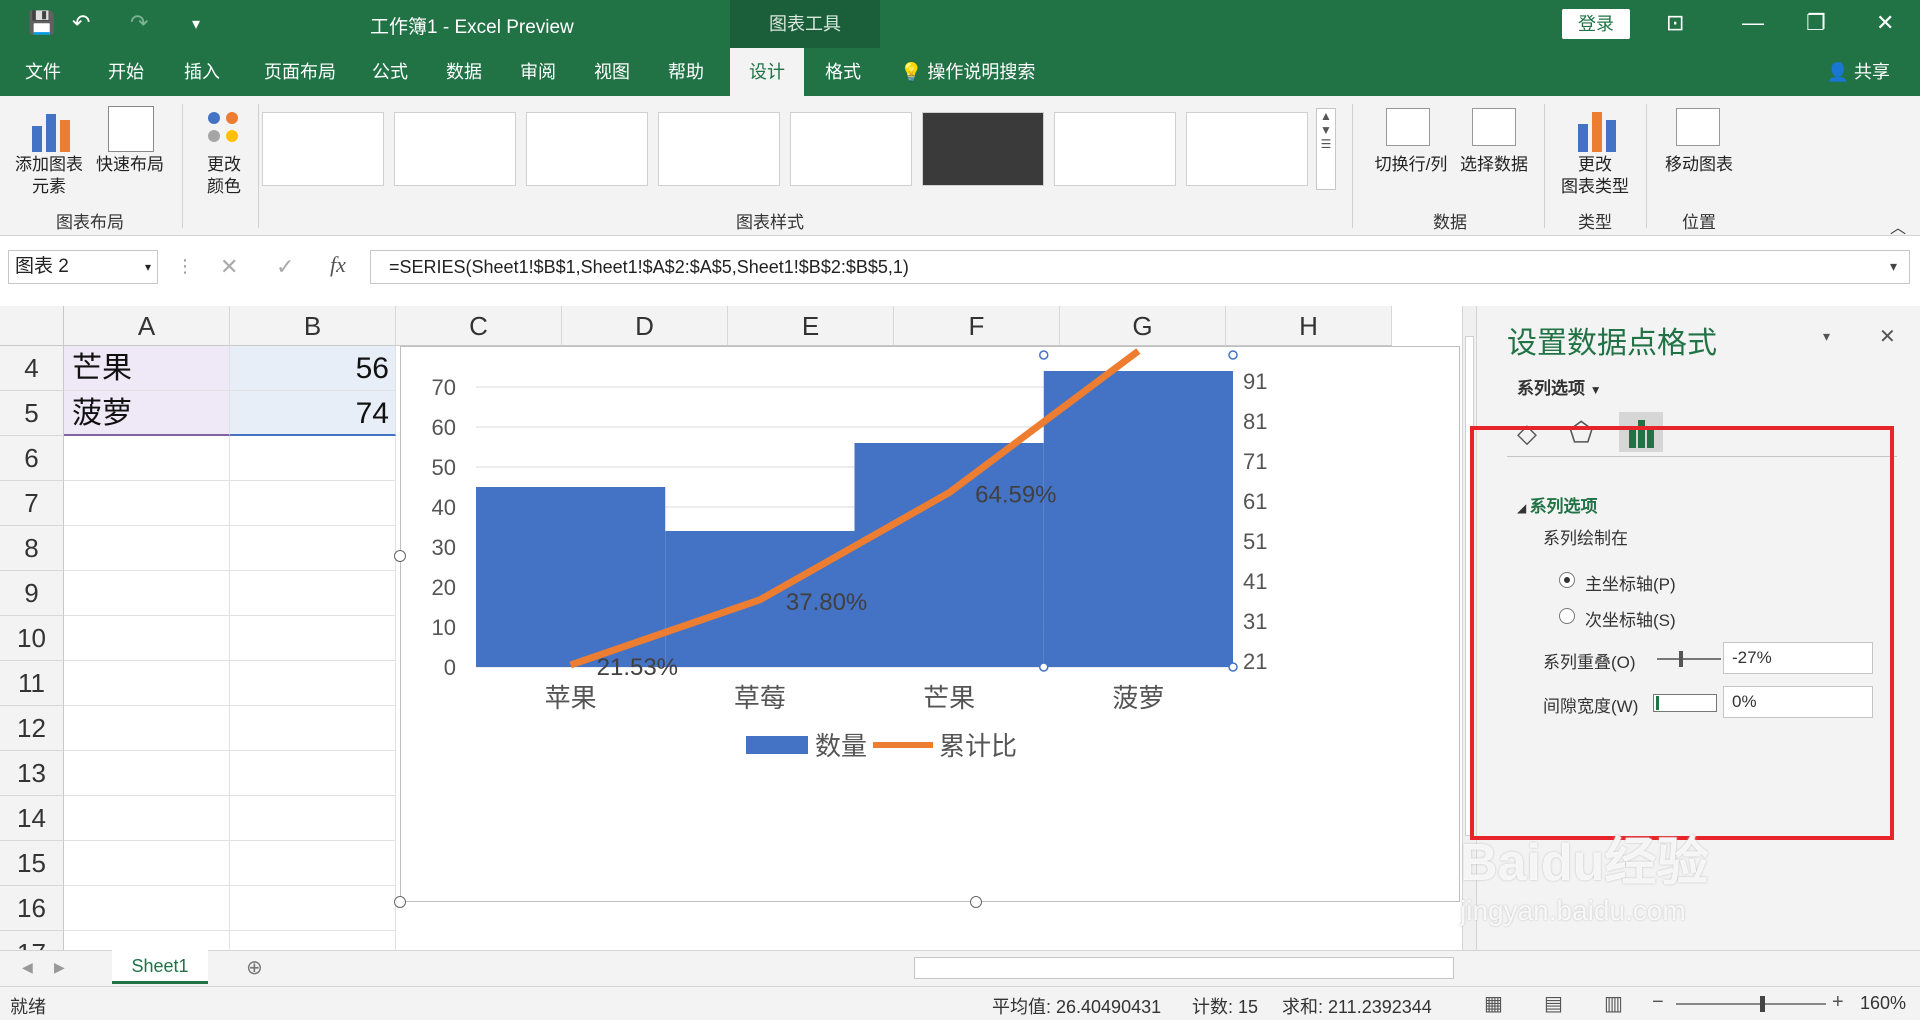 Image resolution: width=1920 pixels, height=1020 pixels. I want to click on undo-icon: ↶, so click(81, 23).